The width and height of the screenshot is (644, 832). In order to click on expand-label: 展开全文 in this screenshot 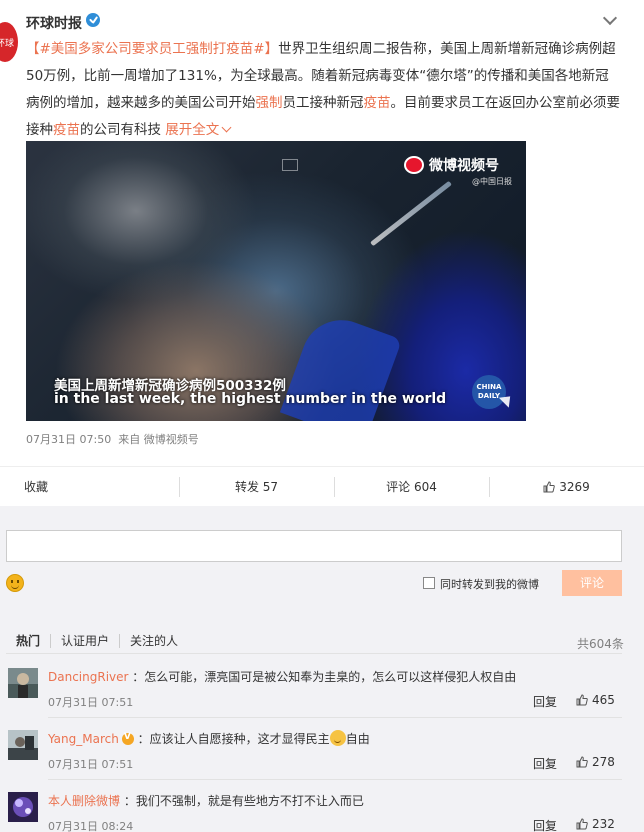, I will do `click(192, 130)`.